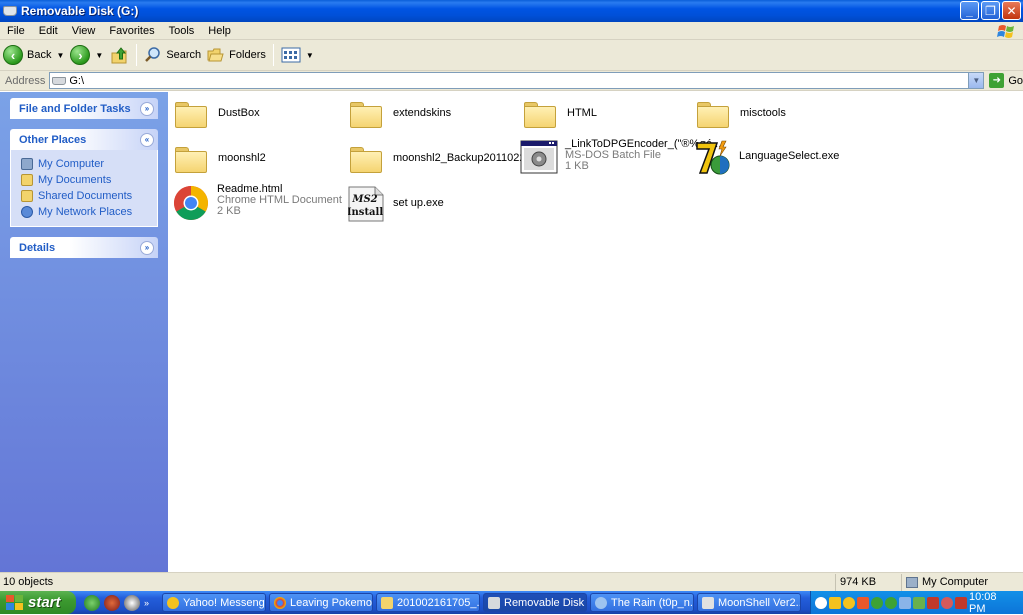 This screenshot has height=615, width=1023. I want to click on collapse-chevron-icon: «, so click(147, 139).